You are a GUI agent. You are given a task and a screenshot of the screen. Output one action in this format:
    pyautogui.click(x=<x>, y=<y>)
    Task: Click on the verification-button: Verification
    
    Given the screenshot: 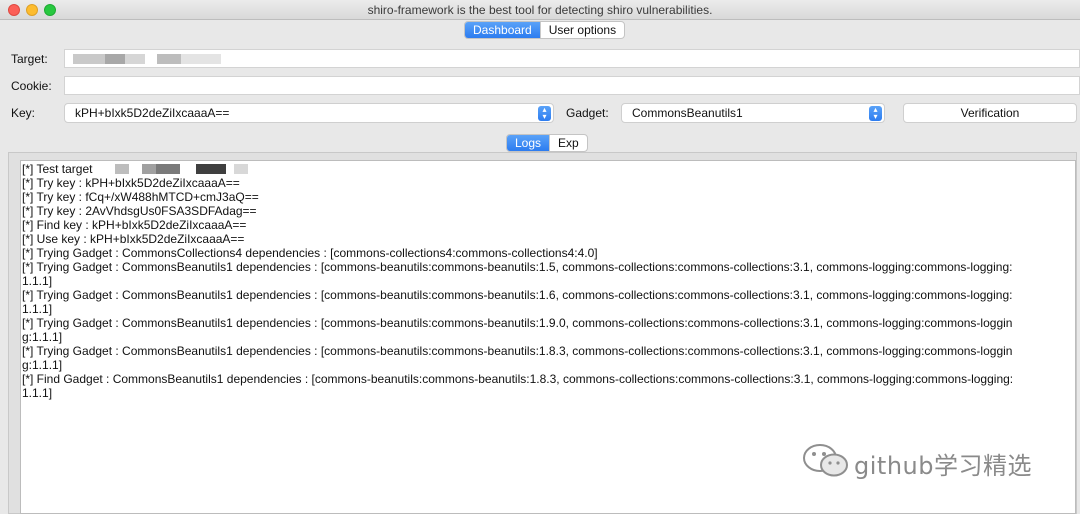 What is the action you would take?
    pyautogui.click(x=990, y=113)
    